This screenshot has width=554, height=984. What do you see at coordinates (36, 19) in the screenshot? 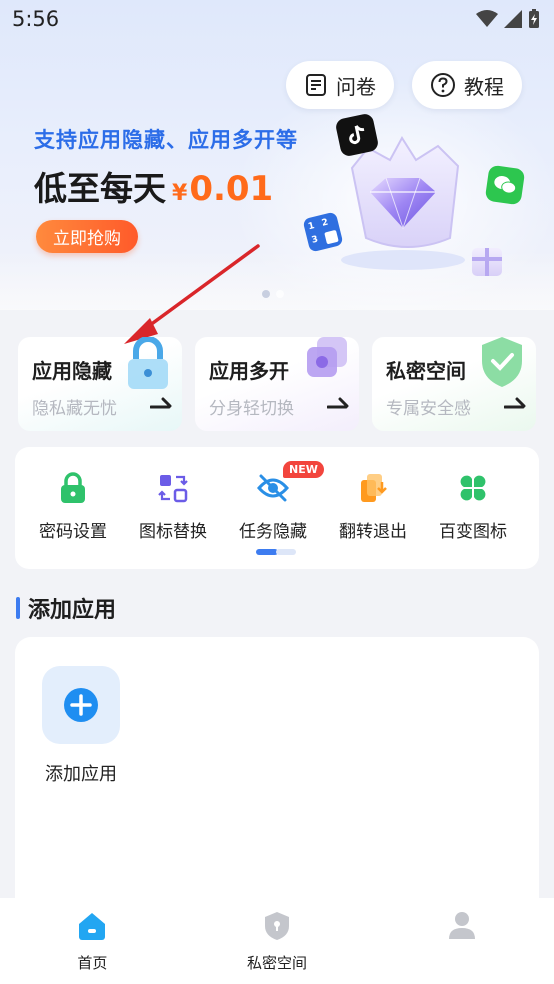
I see `status-time: 5:56` at bounding box center [36, 19].